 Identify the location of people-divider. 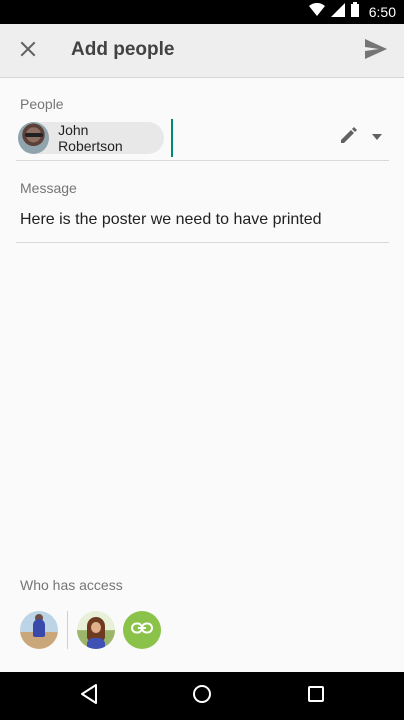
(202, 160).